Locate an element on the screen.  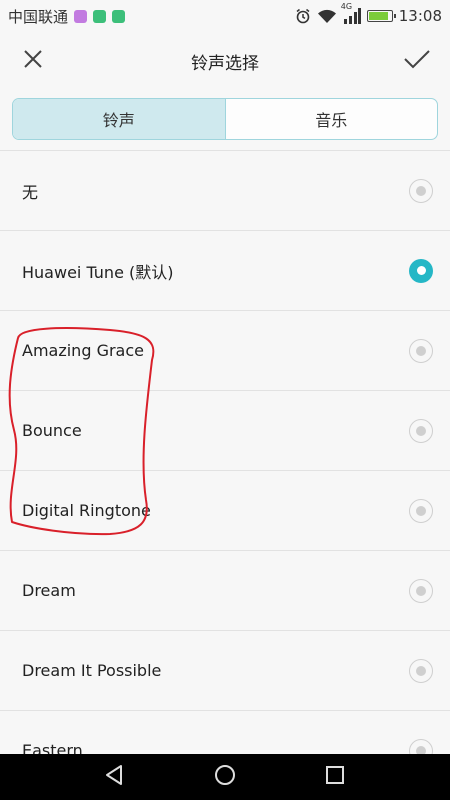
list-item-label: Bounce is located at coordinates (52, 430).